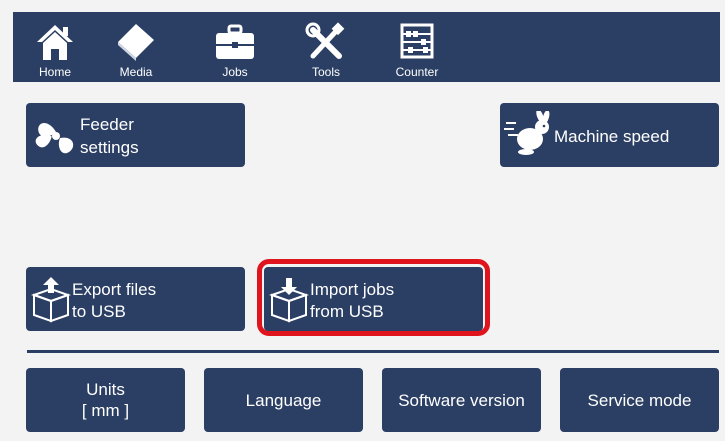 The height and width of the screenshot is (441, 725). I want to click on feeder-settings-button: Feeder settings, so click(135, 135).